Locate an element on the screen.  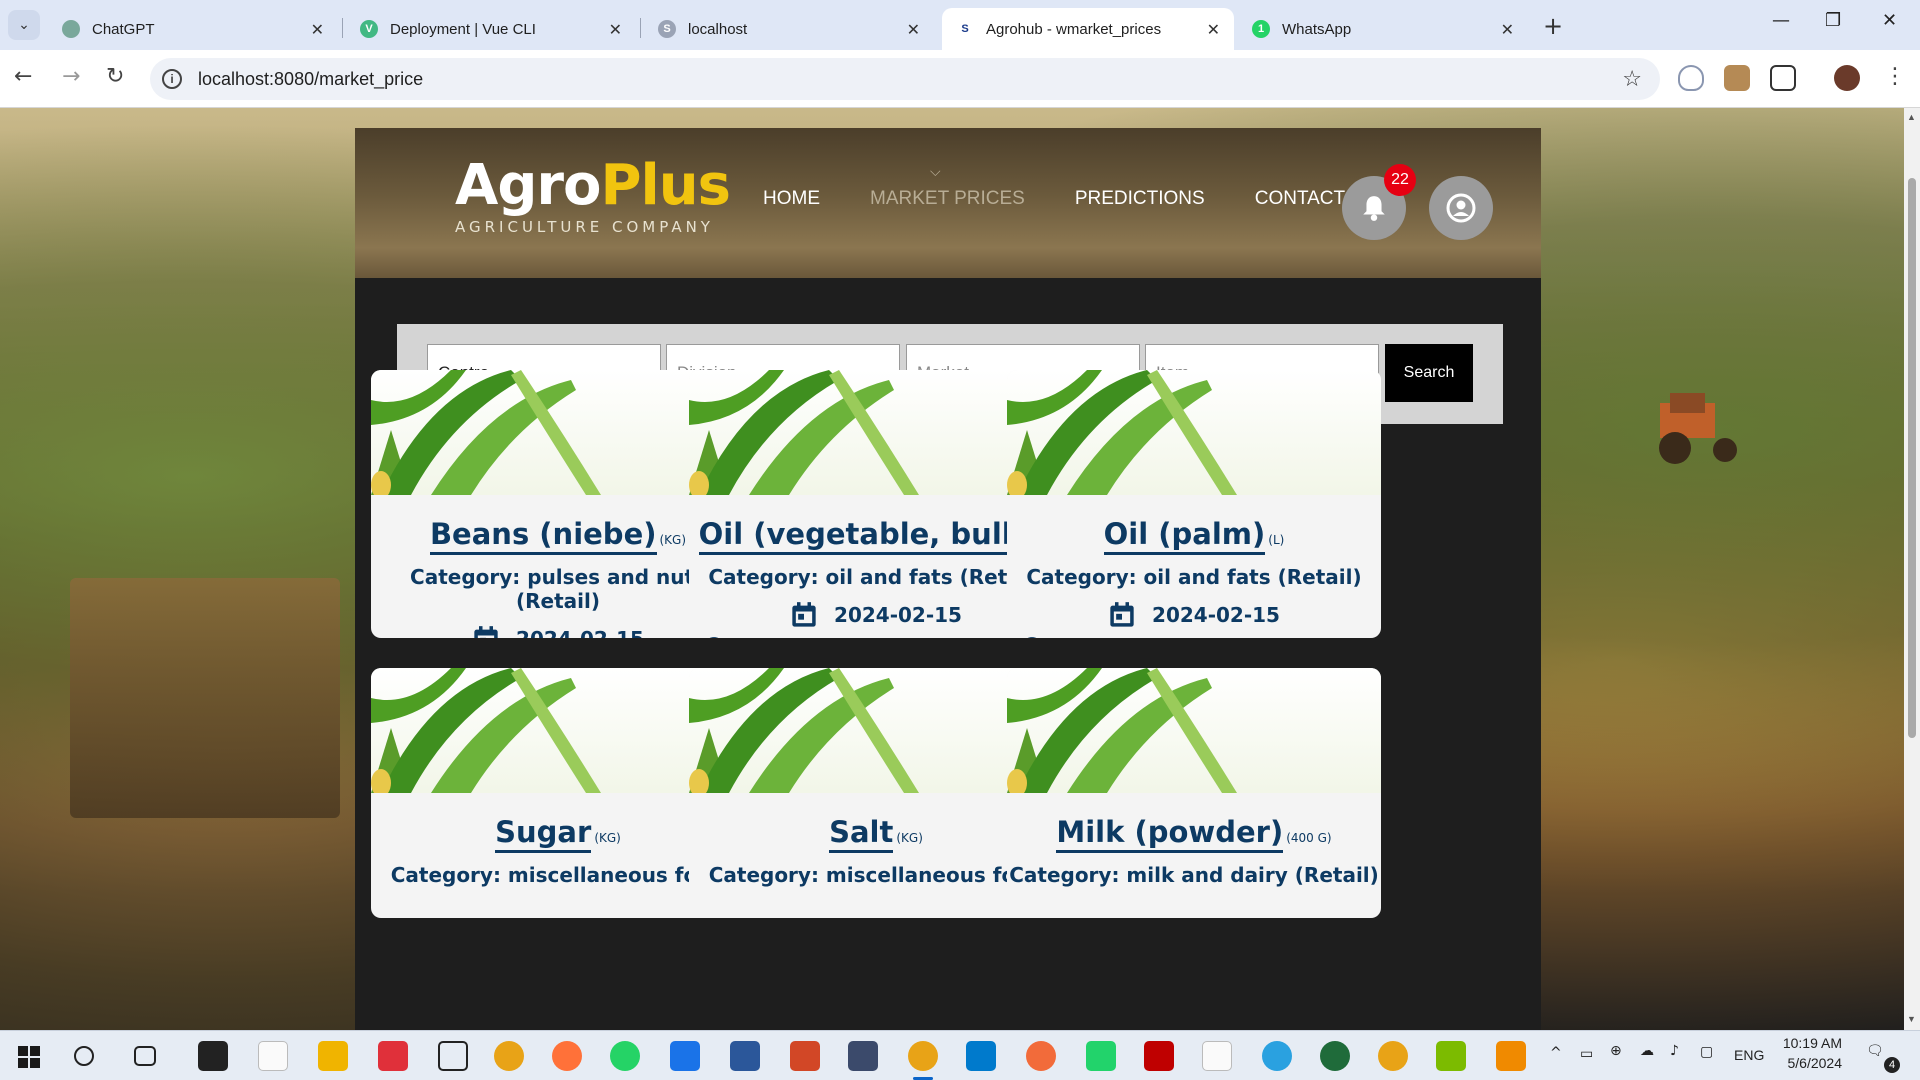
browser-menu-icon: ⋮ is located at coordinates (1895, 76).